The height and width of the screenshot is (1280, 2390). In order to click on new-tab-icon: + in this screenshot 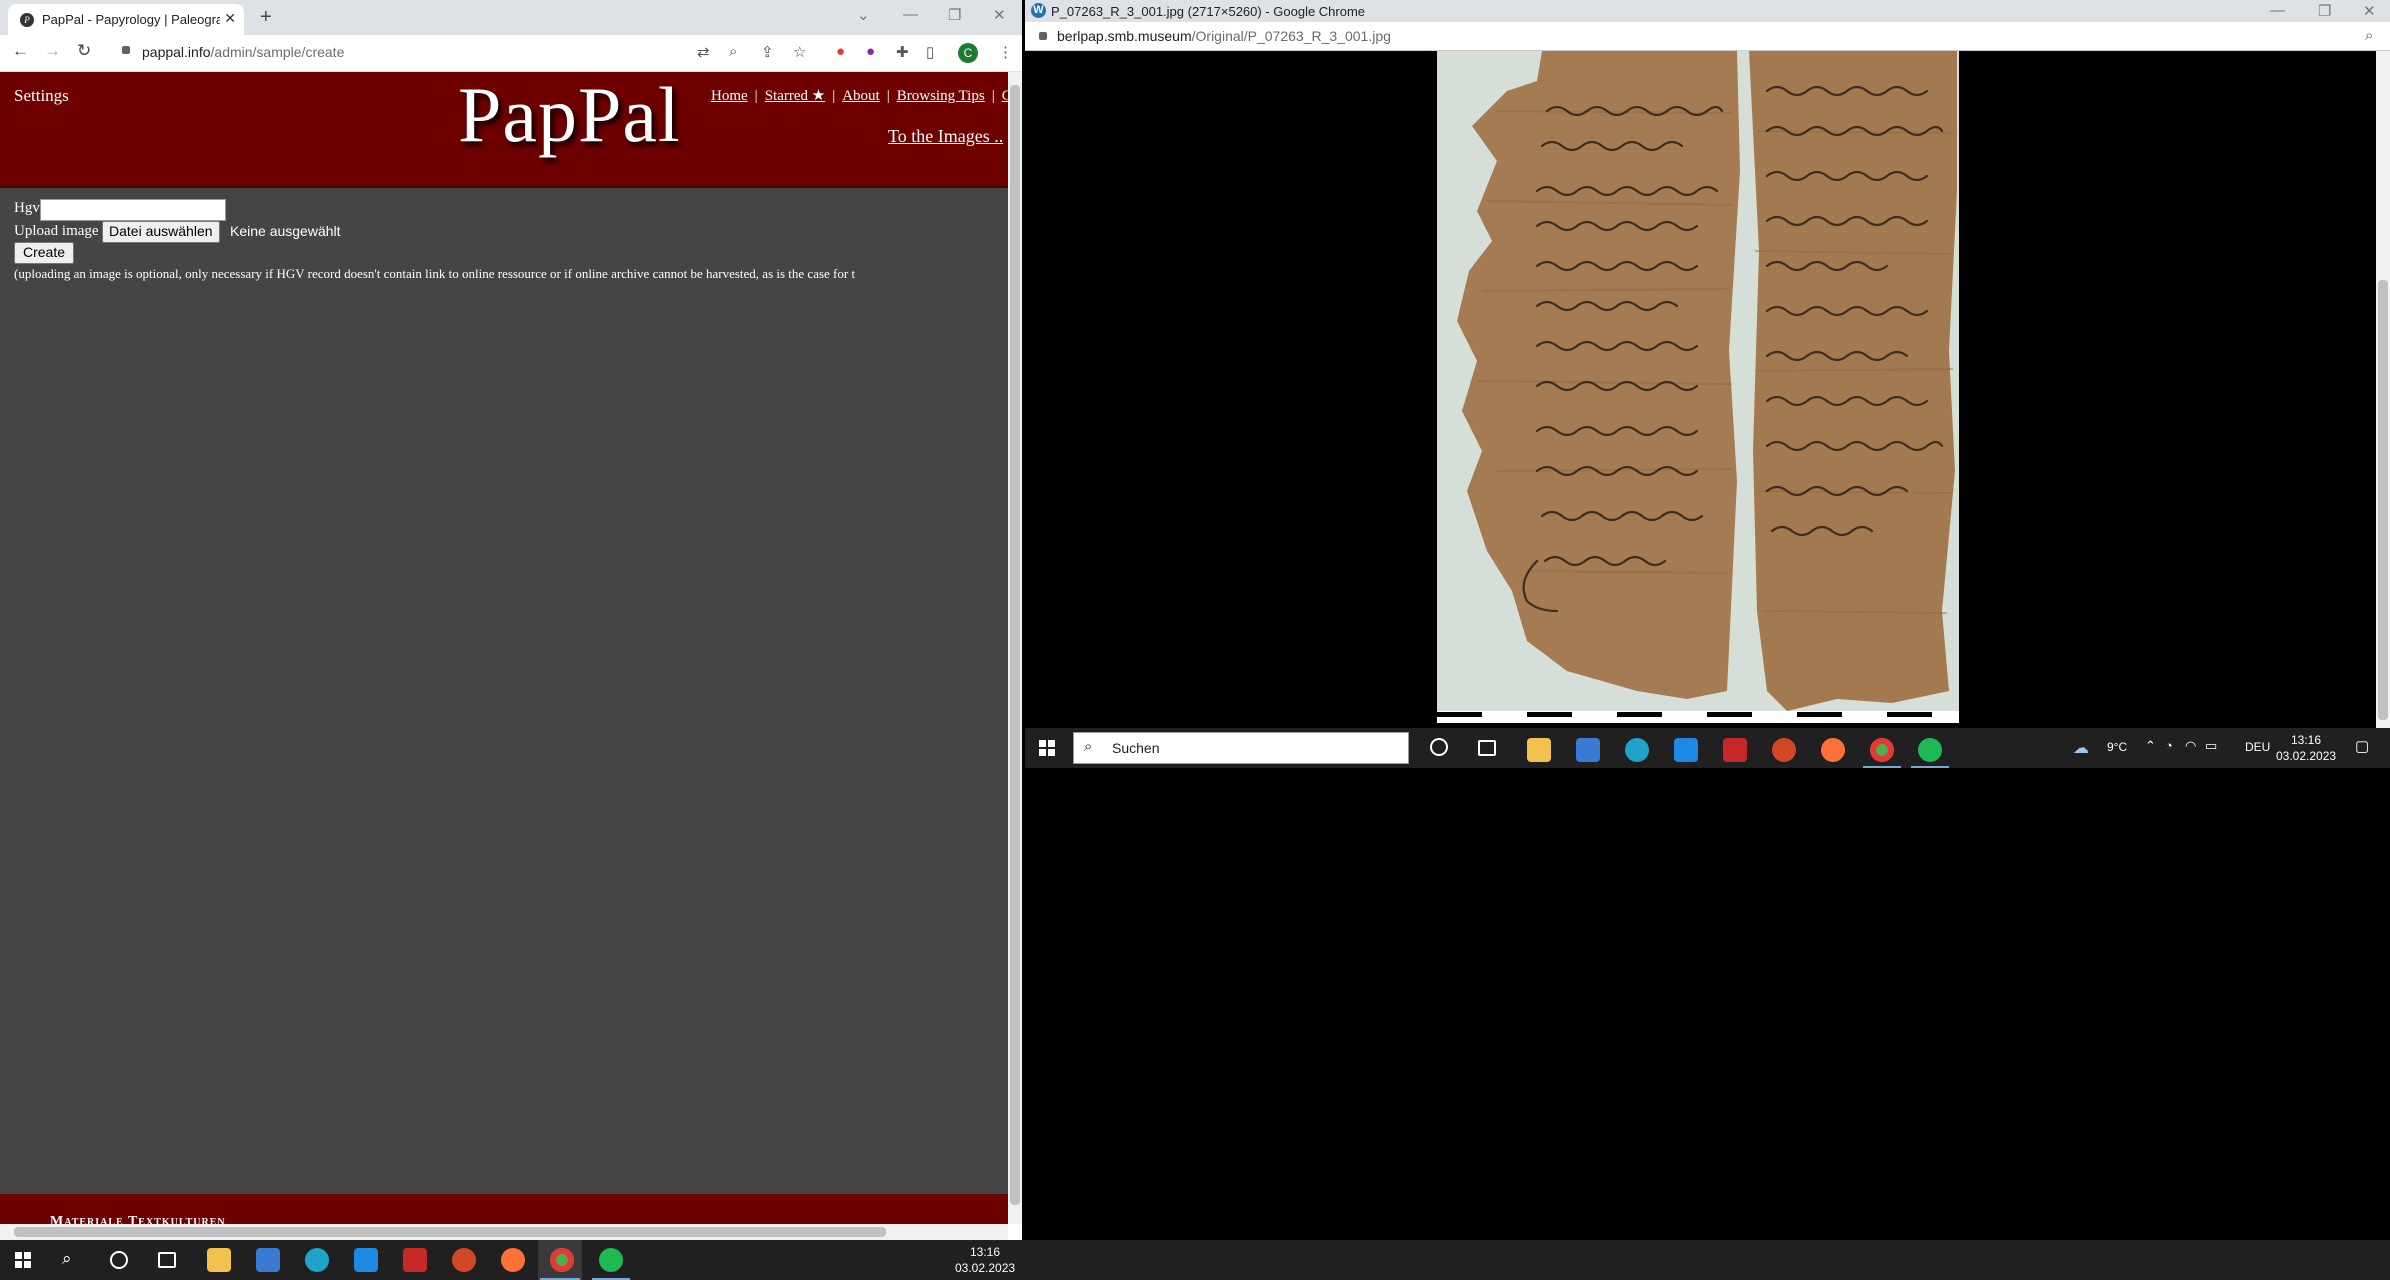, I will do `click(266, 17)`.